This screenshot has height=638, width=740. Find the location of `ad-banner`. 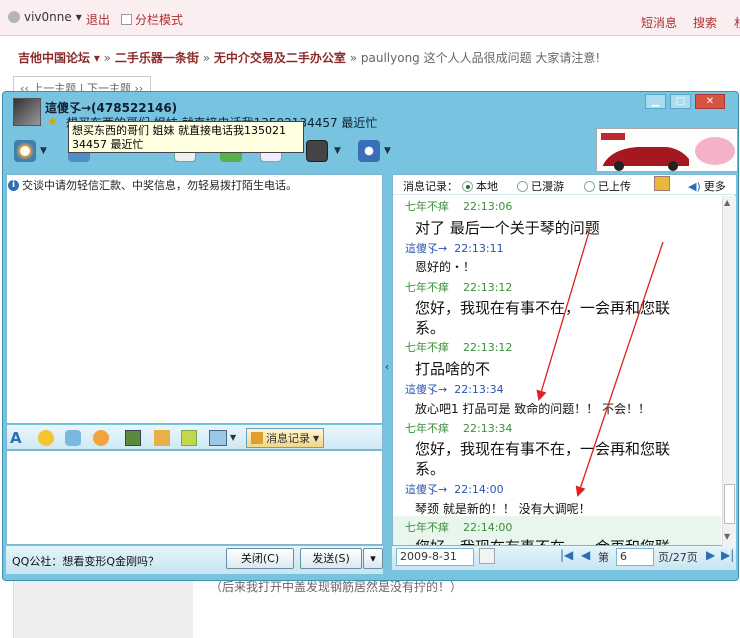

ad-banner is located at coordinates (667, 150).